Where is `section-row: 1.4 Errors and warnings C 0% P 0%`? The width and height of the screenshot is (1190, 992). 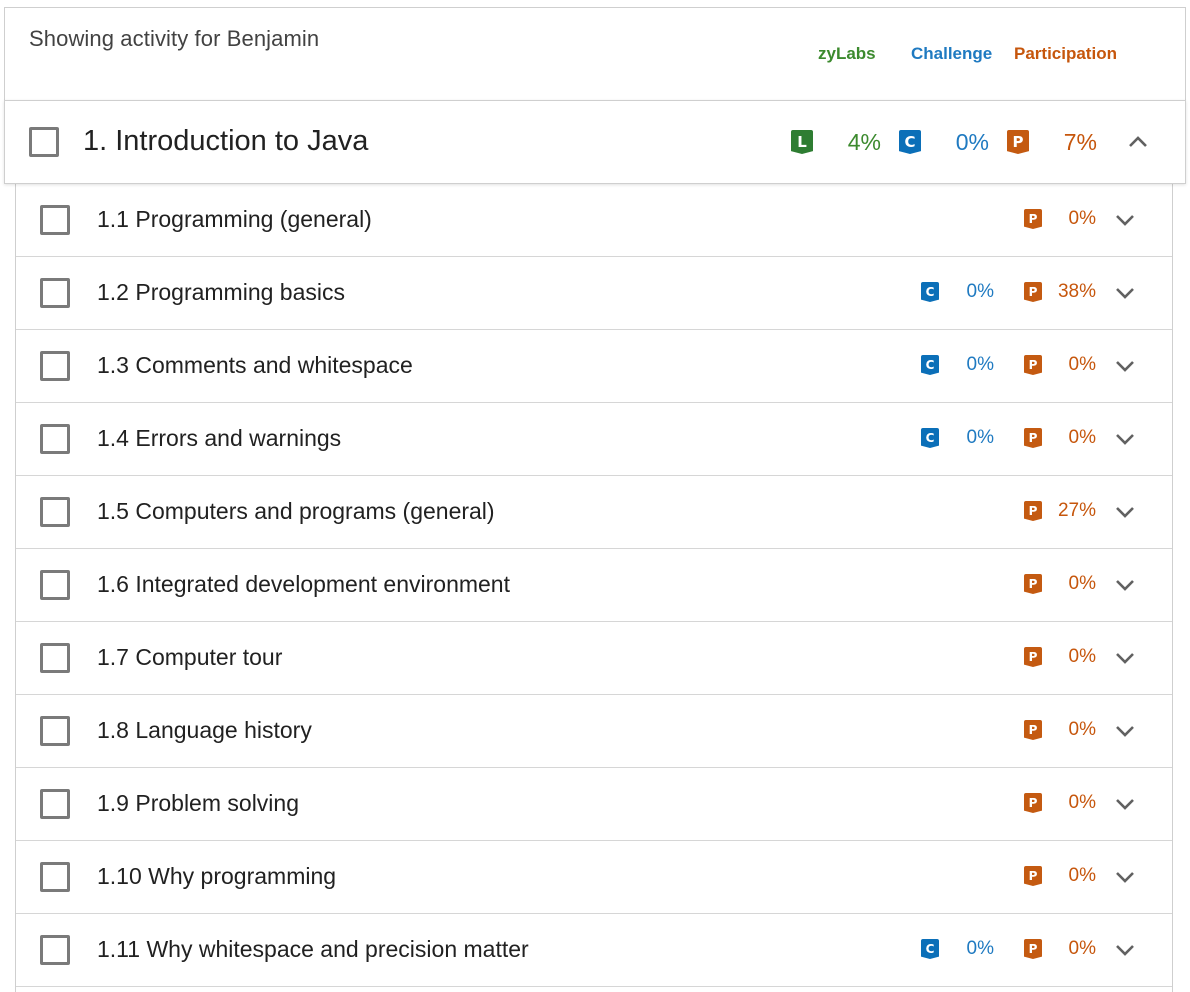 section-row: 1.4 Errors and warnings C 0% P 0% is located at coordinates (594, 439).